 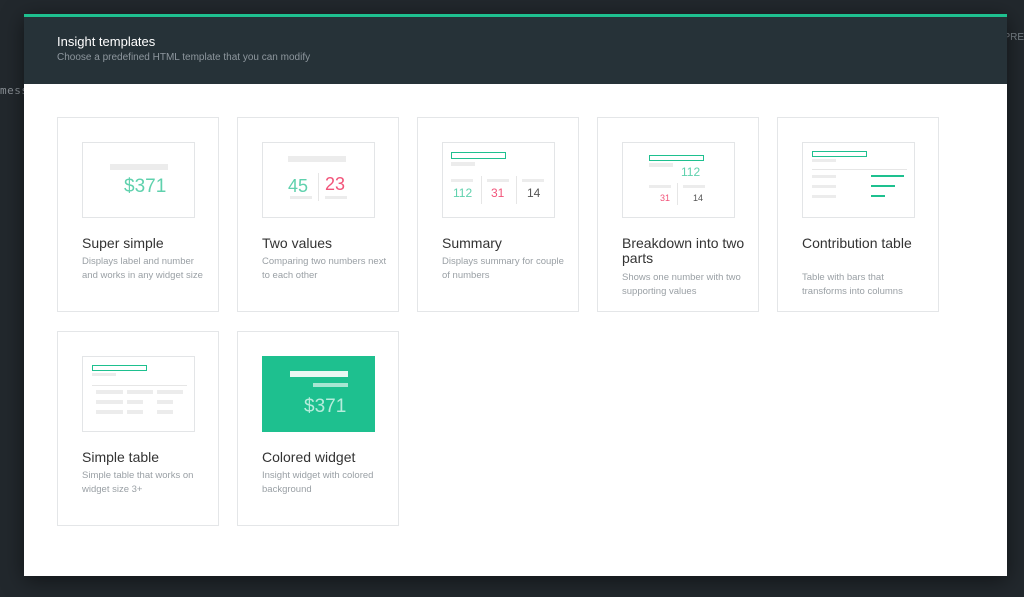 I want to click on contribution-table-preview, so click(x=858, y=180).